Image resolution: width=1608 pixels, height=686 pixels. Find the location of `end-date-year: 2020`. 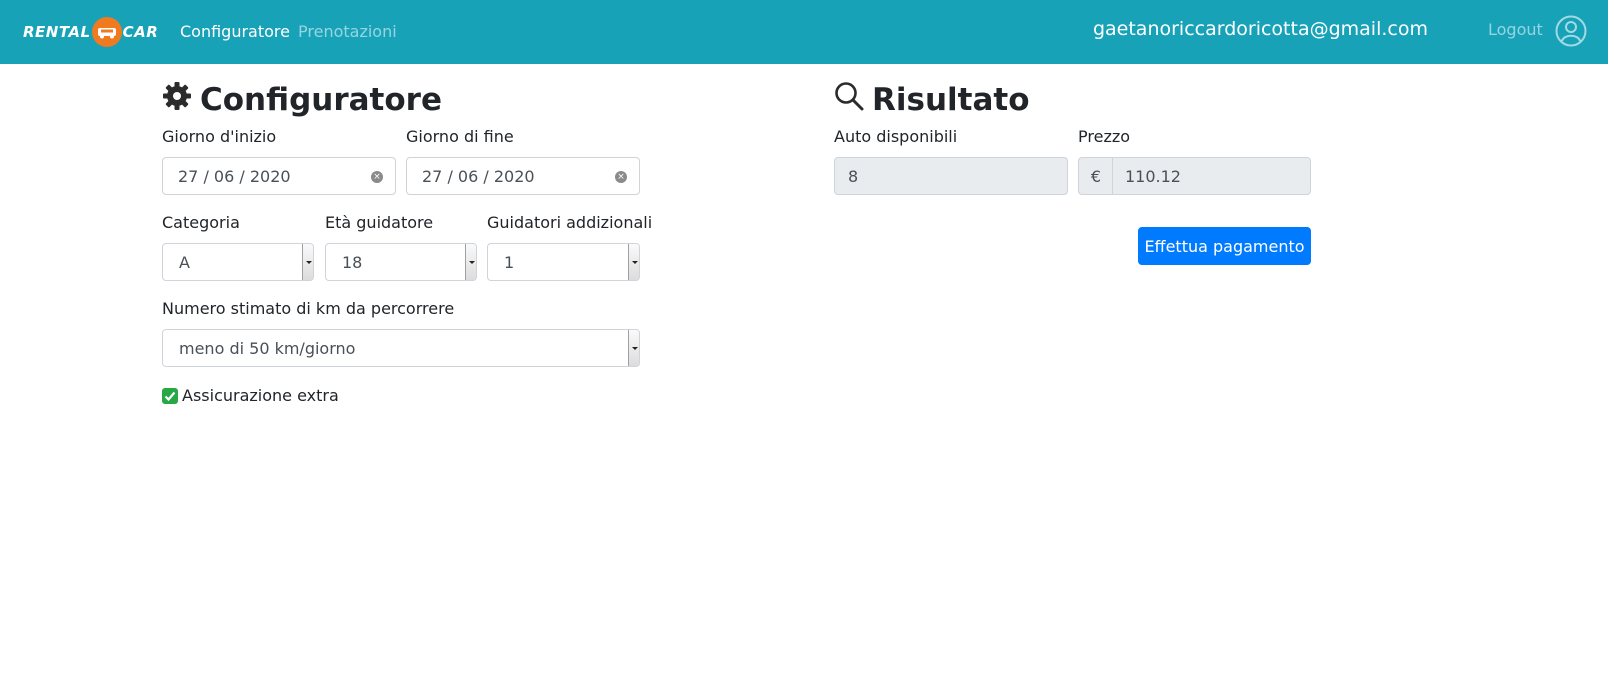

end-date-year: 2020 is located at coordinates (514, 176).